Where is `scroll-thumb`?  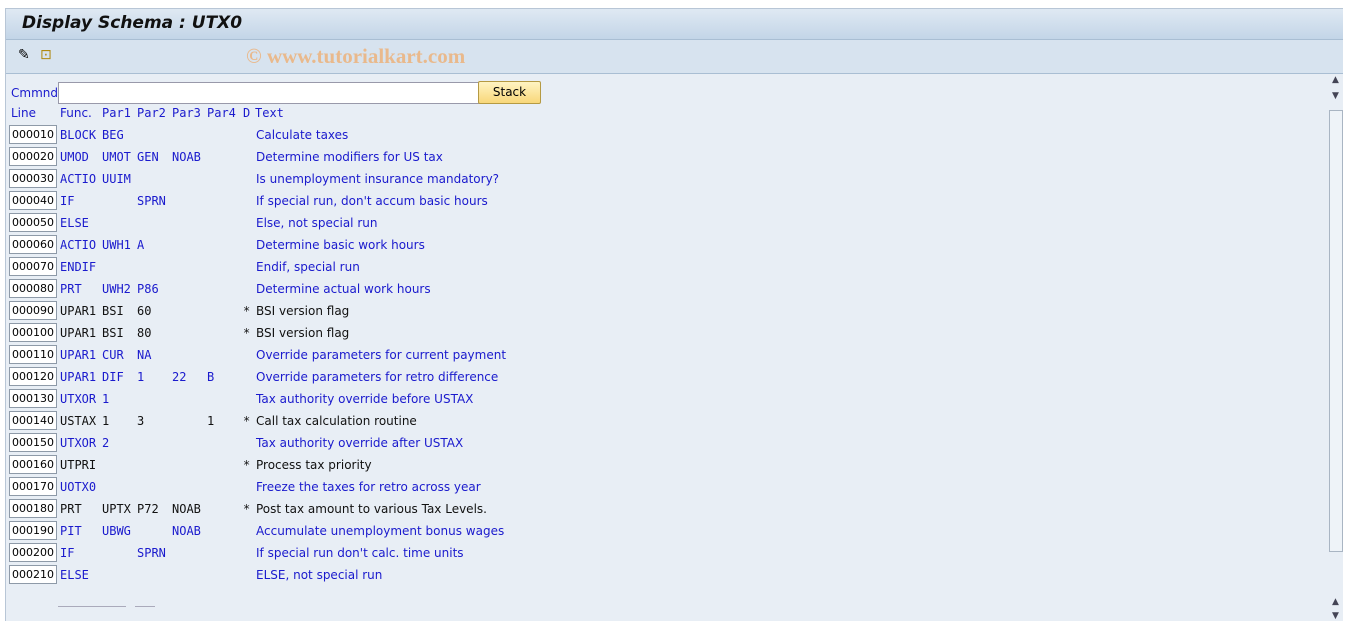 scroll-thumb is located at coordinates (1336, 331).